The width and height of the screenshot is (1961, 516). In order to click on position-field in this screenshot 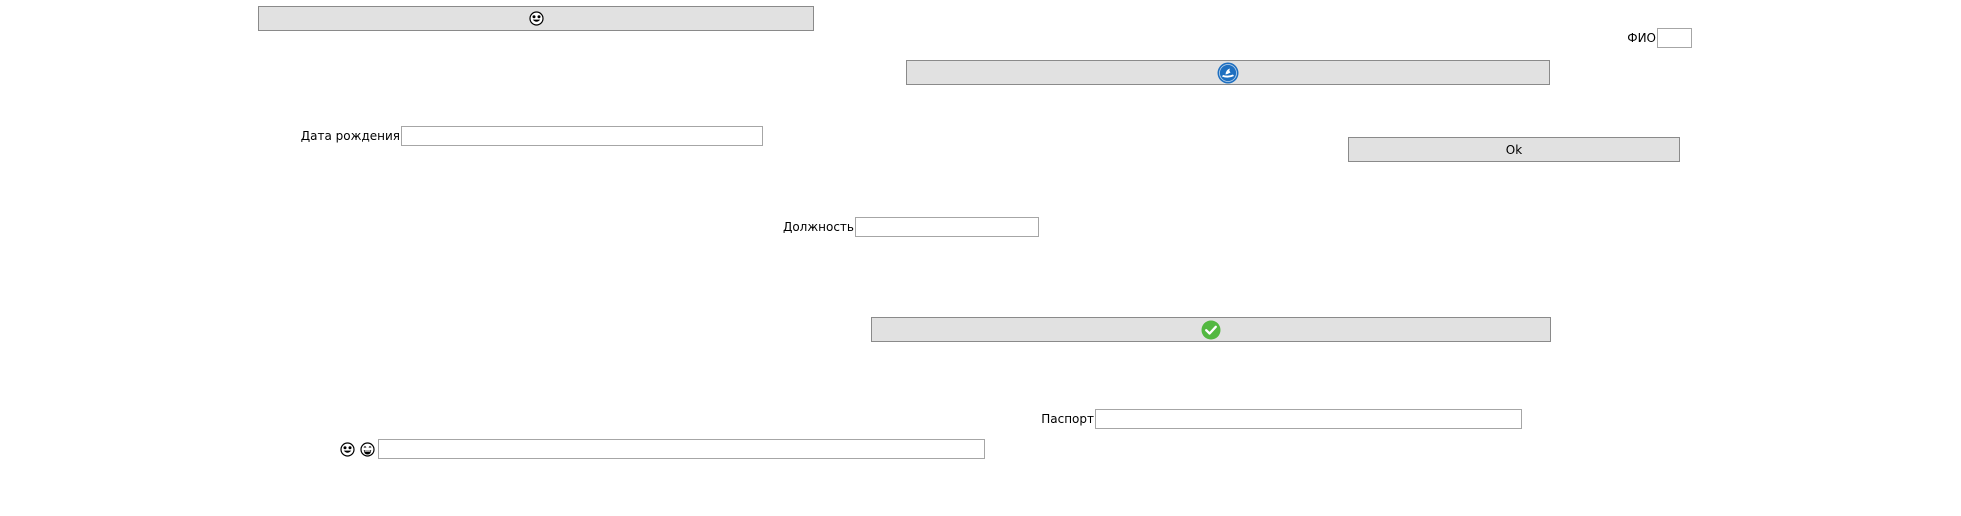, I will do `click(947, 227)`.